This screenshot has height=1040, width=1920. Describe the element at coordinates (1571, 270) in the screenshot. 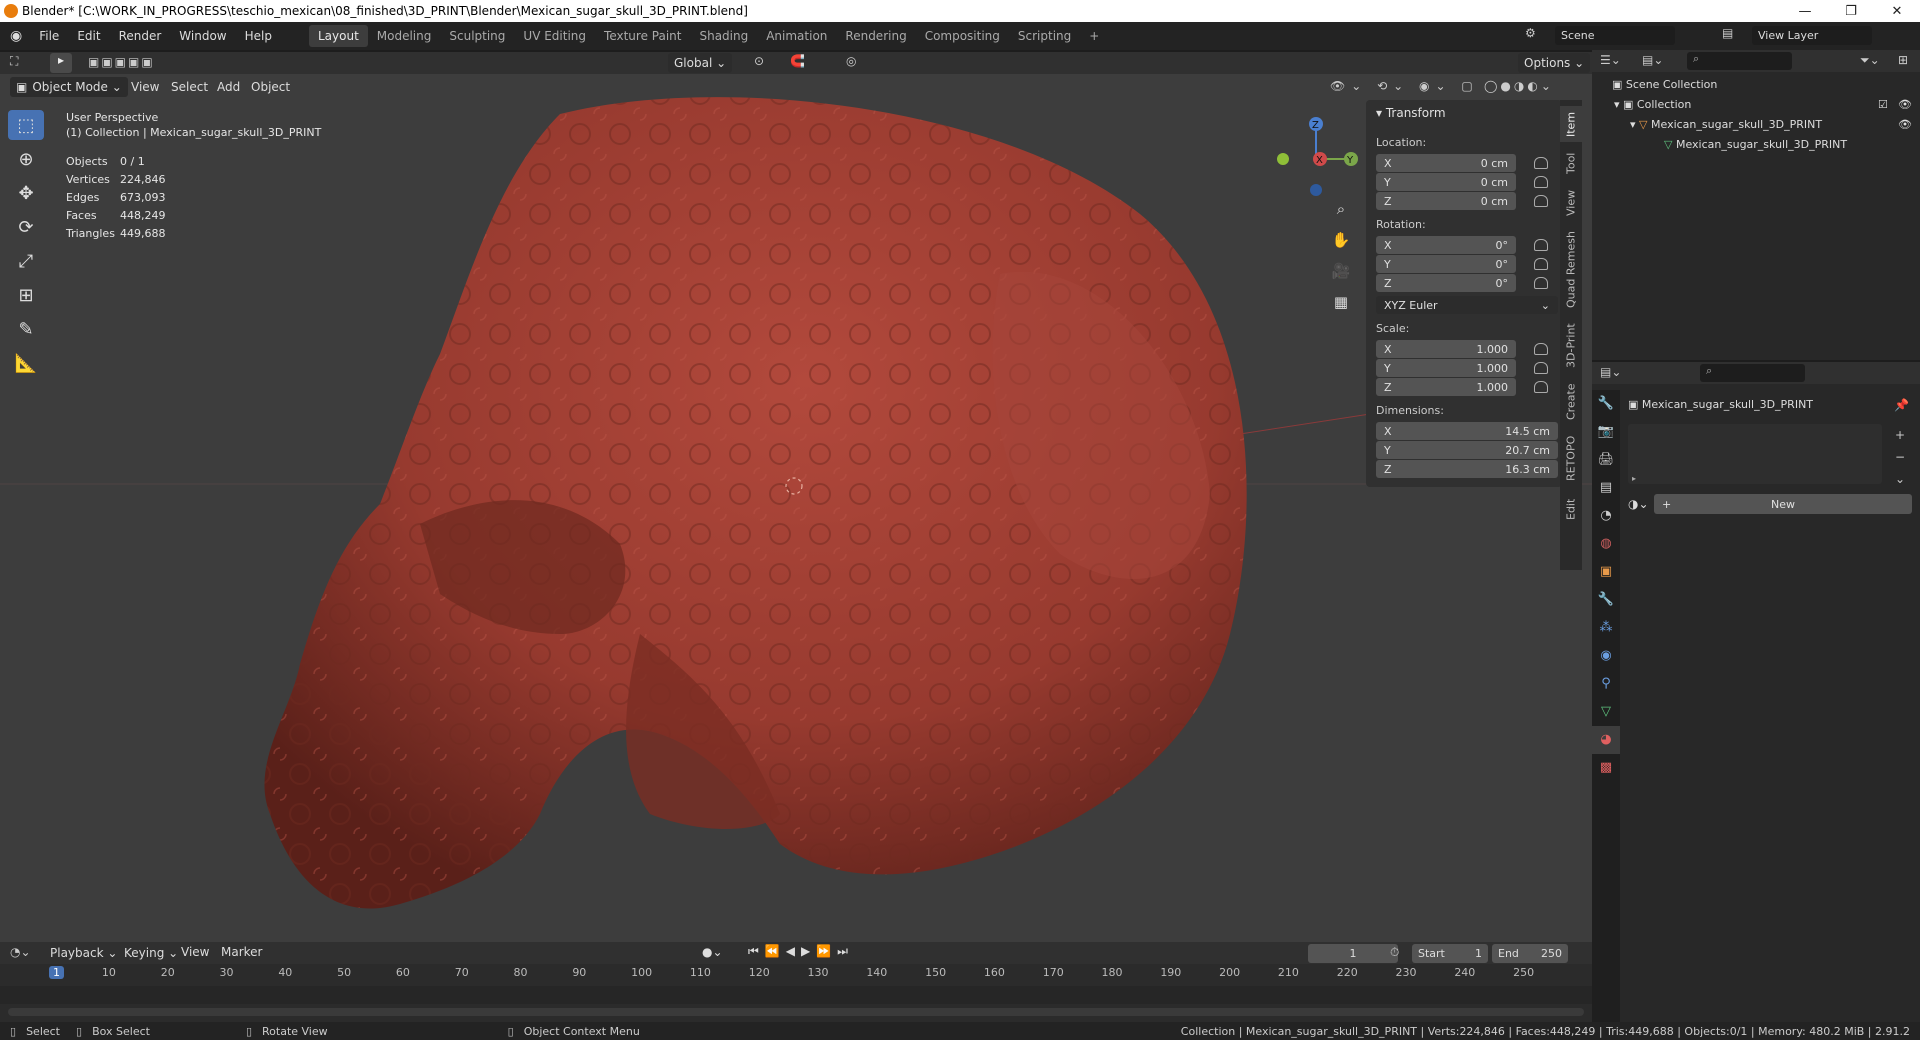

I see `tab-quad-remesh: Quad Remesh` at that location.